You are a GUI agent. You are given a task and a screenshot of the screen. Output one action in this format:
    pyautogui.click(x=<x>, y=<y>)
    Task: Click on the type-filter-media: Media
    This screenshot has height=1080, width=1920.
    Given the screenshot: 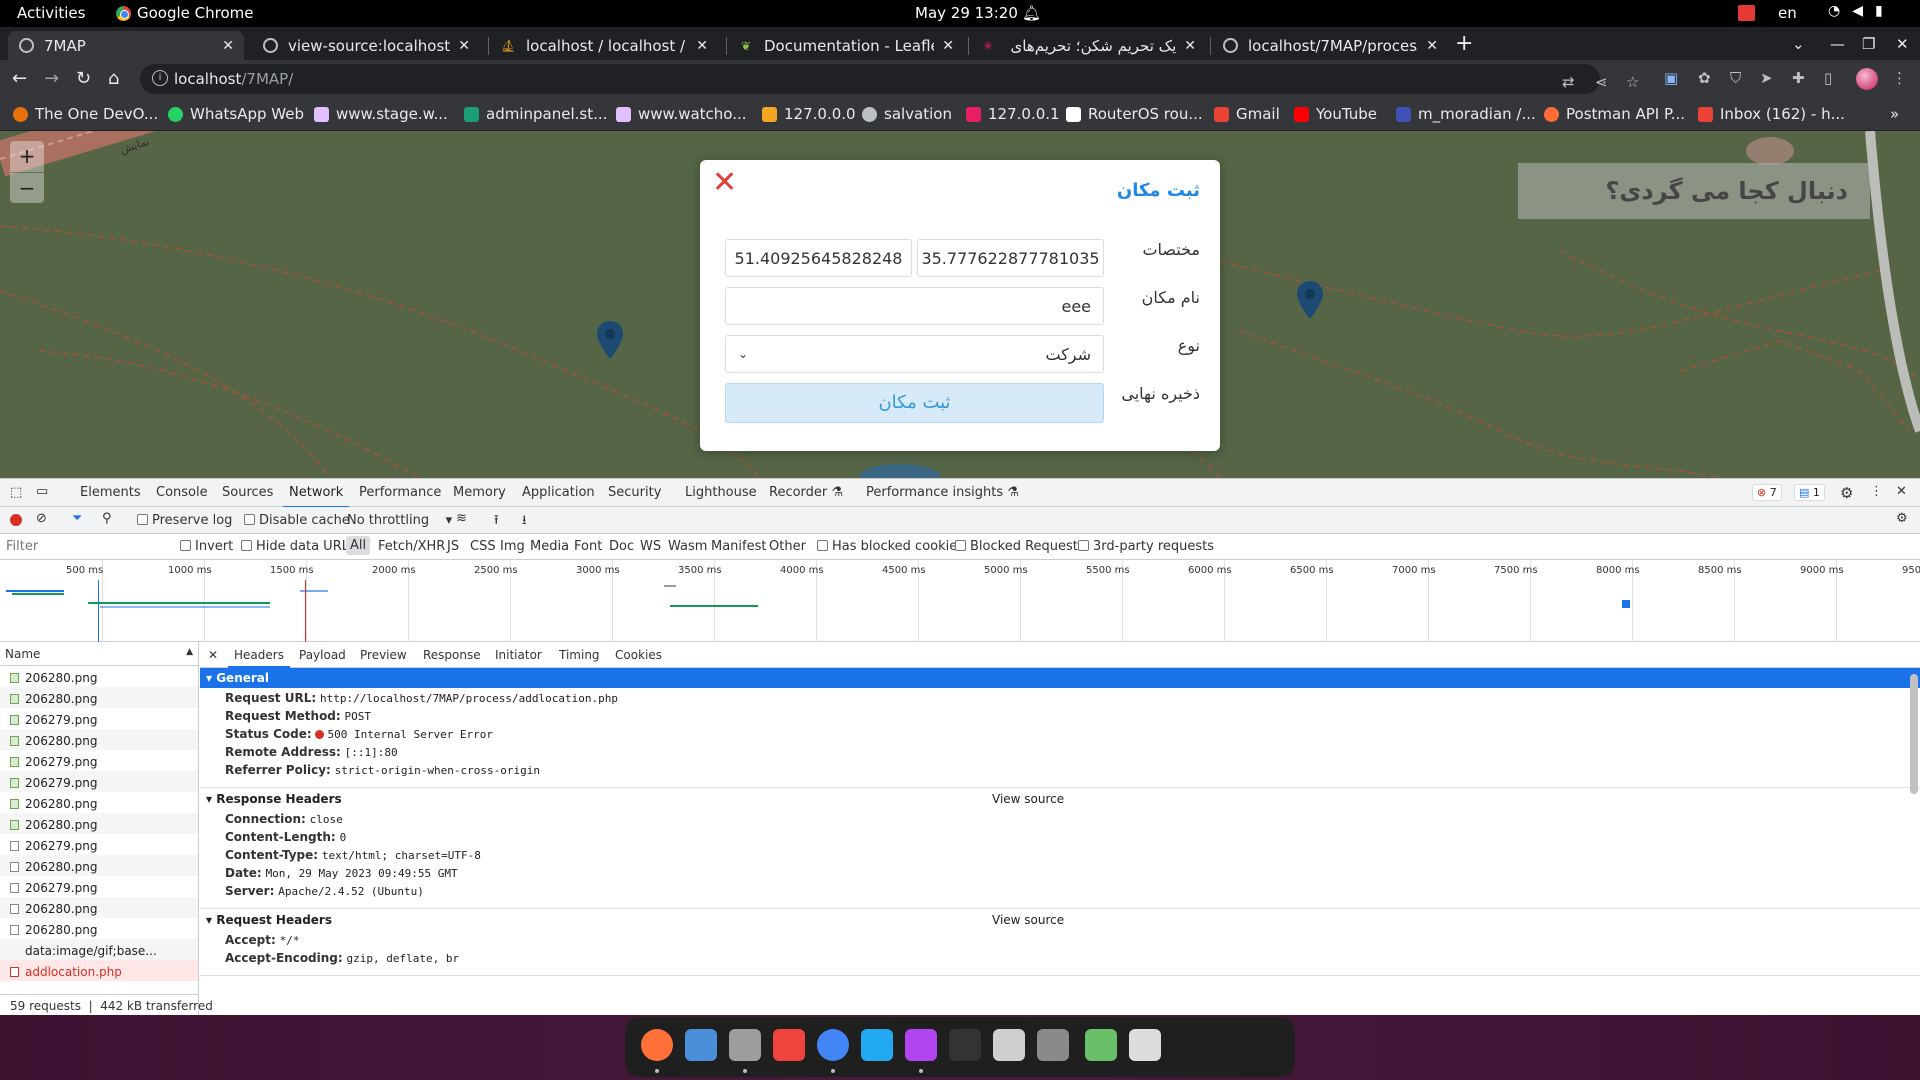 What is the action you would take?
    pyautogui.click(x=549, y=546)
    